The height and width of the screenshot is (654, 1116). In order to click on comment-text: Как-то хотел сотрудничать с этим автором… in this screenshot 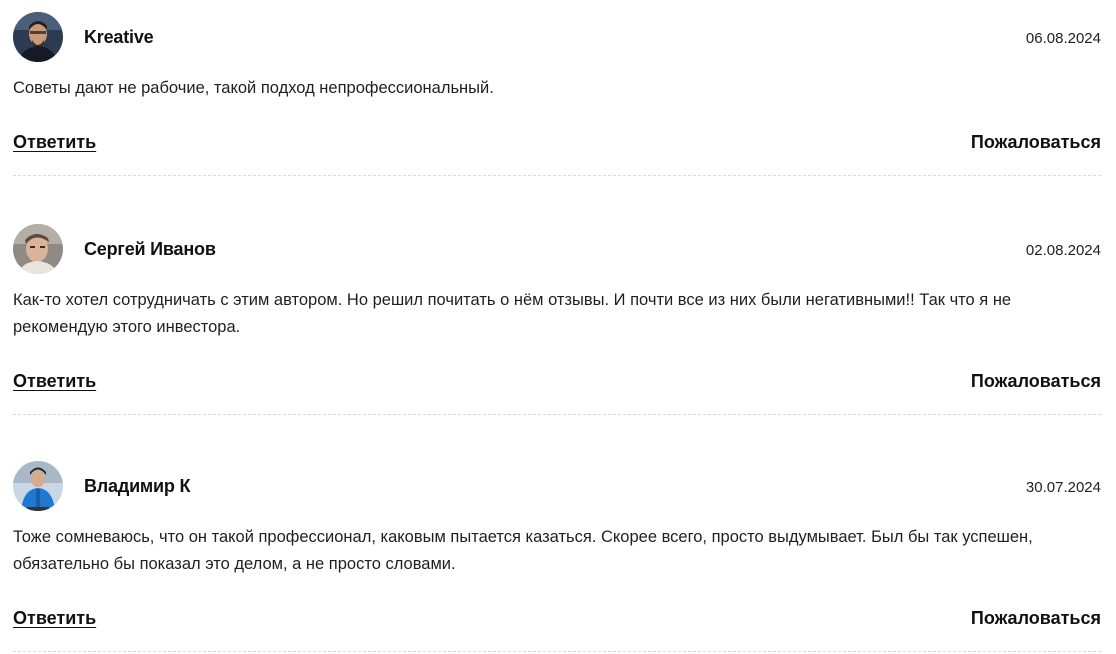, I will do `click(512, 313)`.